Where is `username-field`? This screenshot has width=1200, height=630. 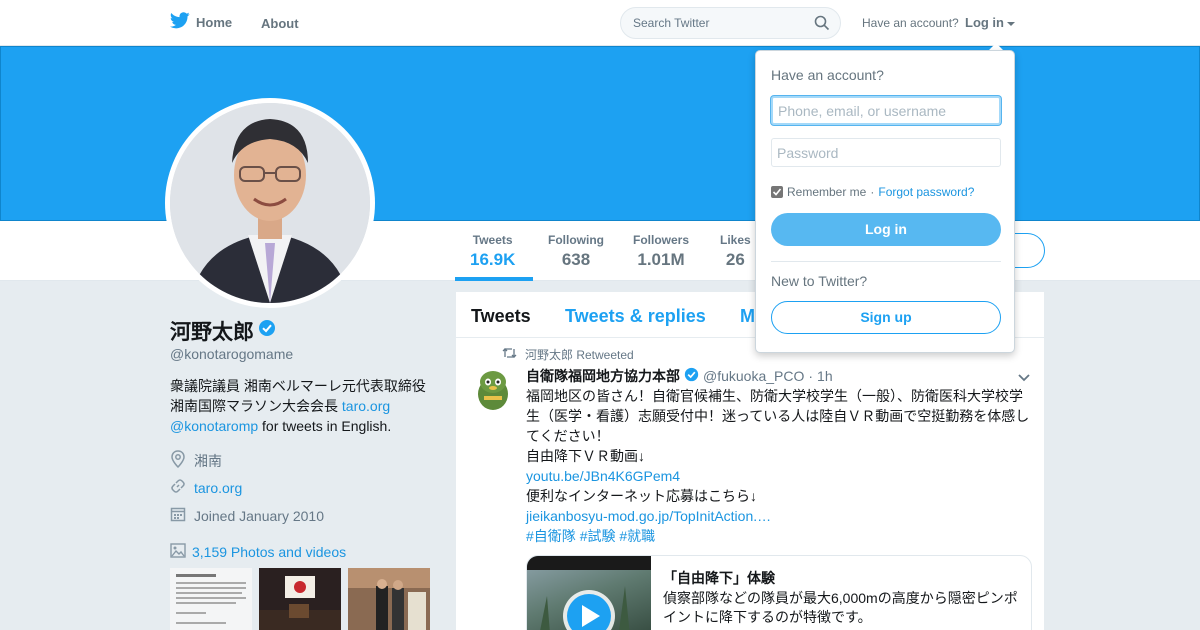
username-field is located at coordinates (886, 110).